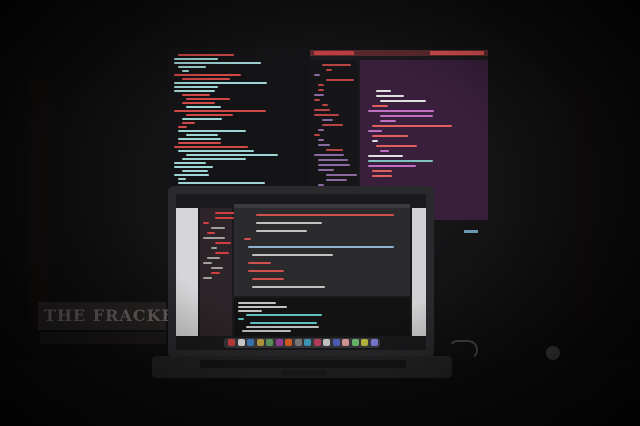 Image resolution: width=640 pixels, height=426 pixels. What do you see at coordinates (463, 350) in the screenshot?
I see `cable-icon` at bounding box center [463, 350].